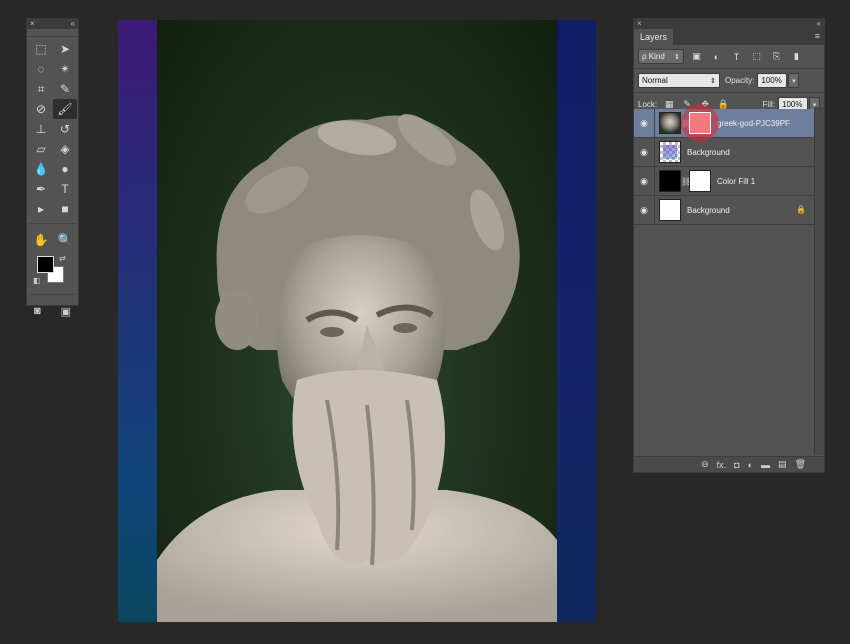  What do you see at coordinates (41, 169) in the screenshot?
I see `blur-tool-icon: 💧` at bounding box center [41, 169].